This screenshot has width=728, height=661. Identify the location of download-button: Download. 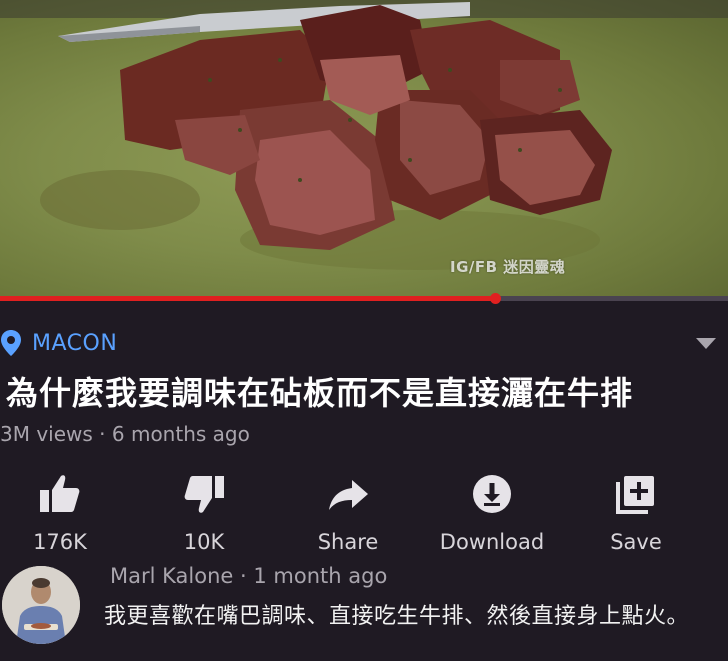
(492, 513).